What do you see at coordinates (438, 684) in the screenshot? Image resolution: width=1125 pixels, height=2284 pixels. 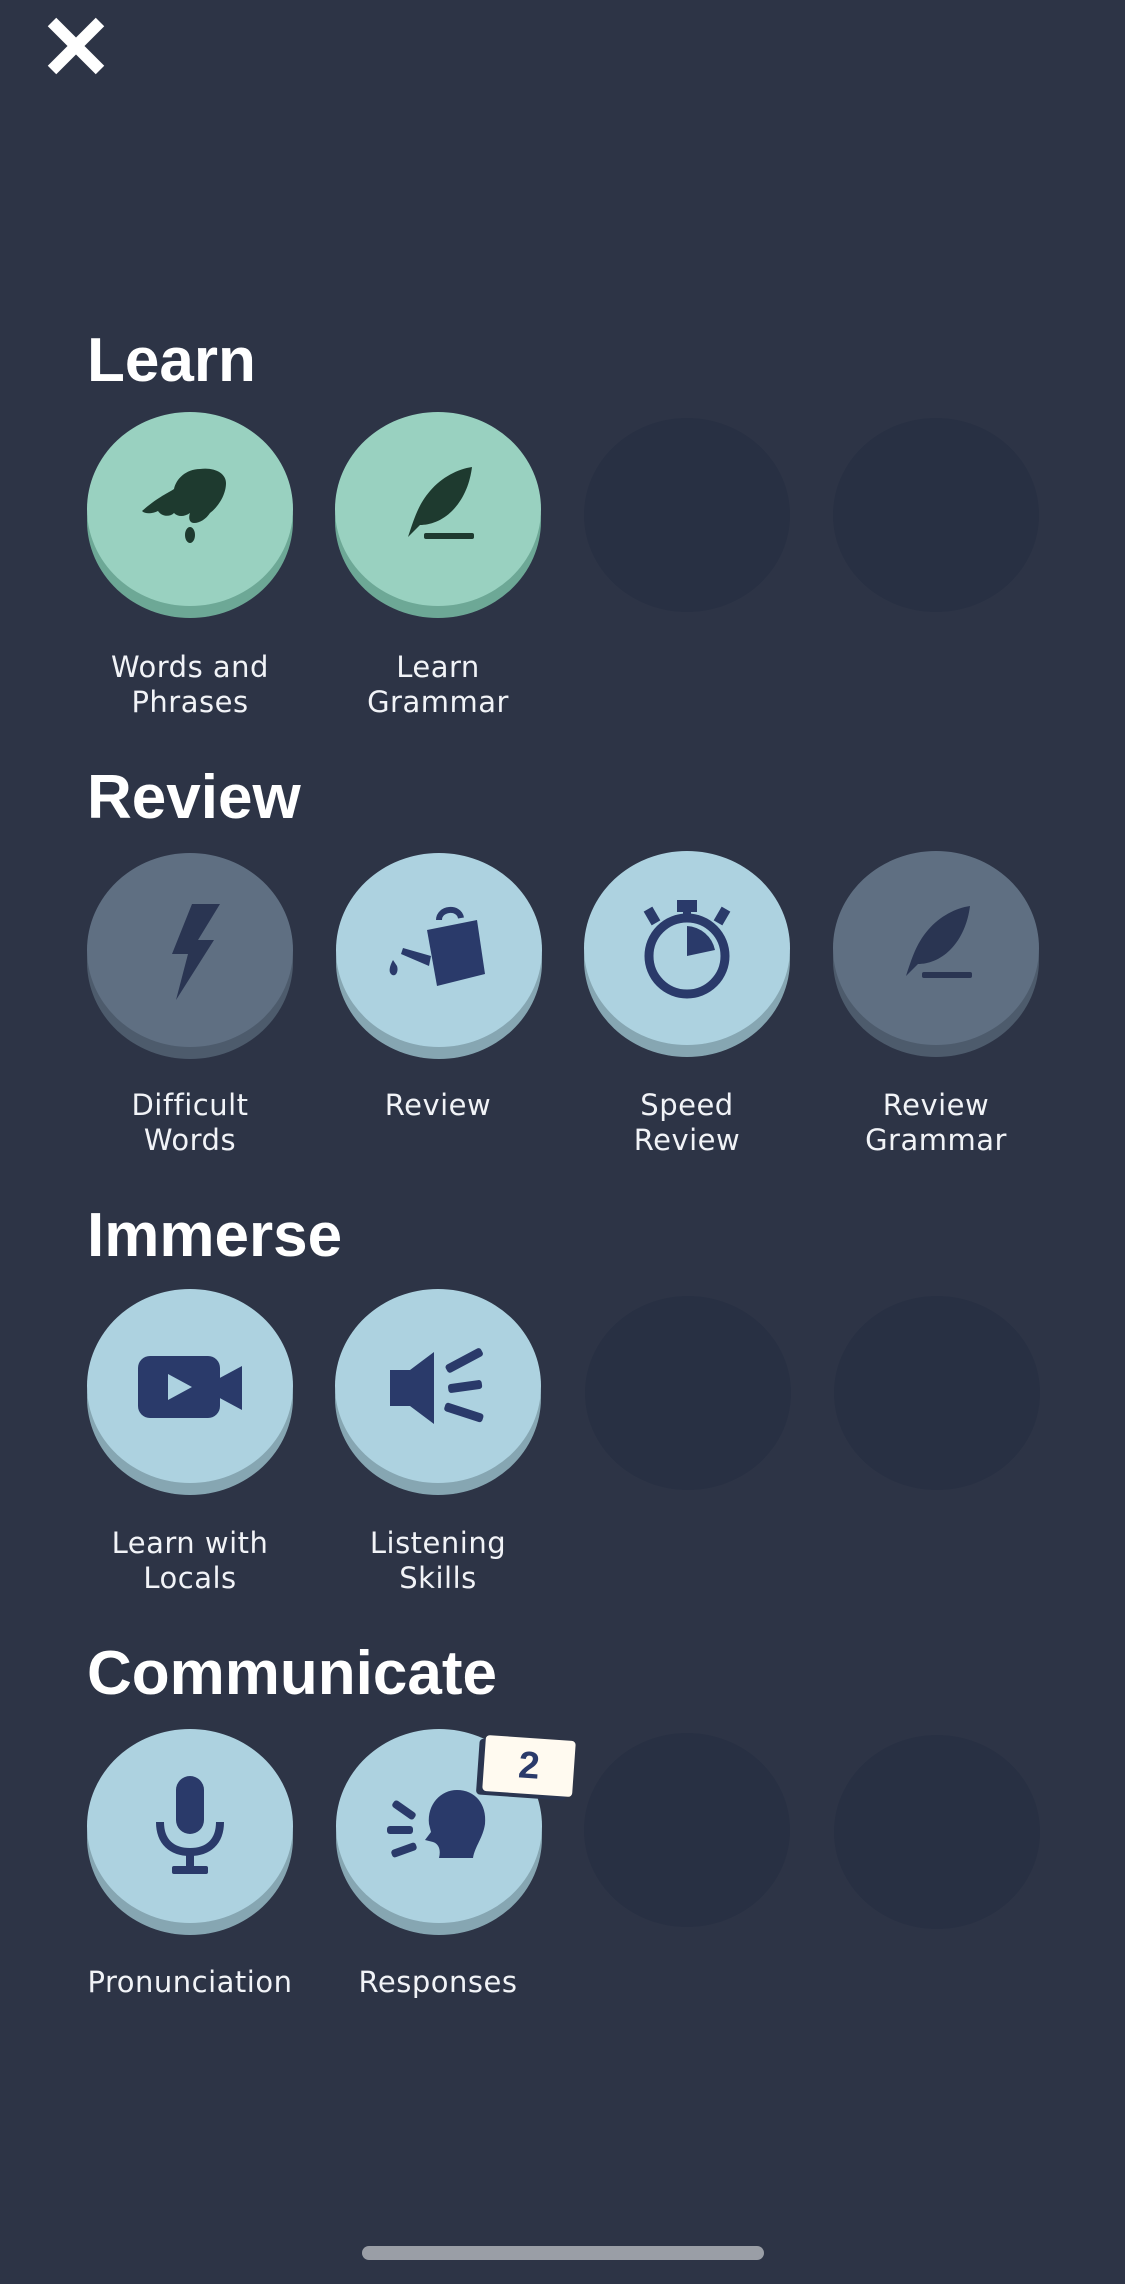 I see `learn-grammar-label: Learn Grammar` at bounding box center [438, 684].